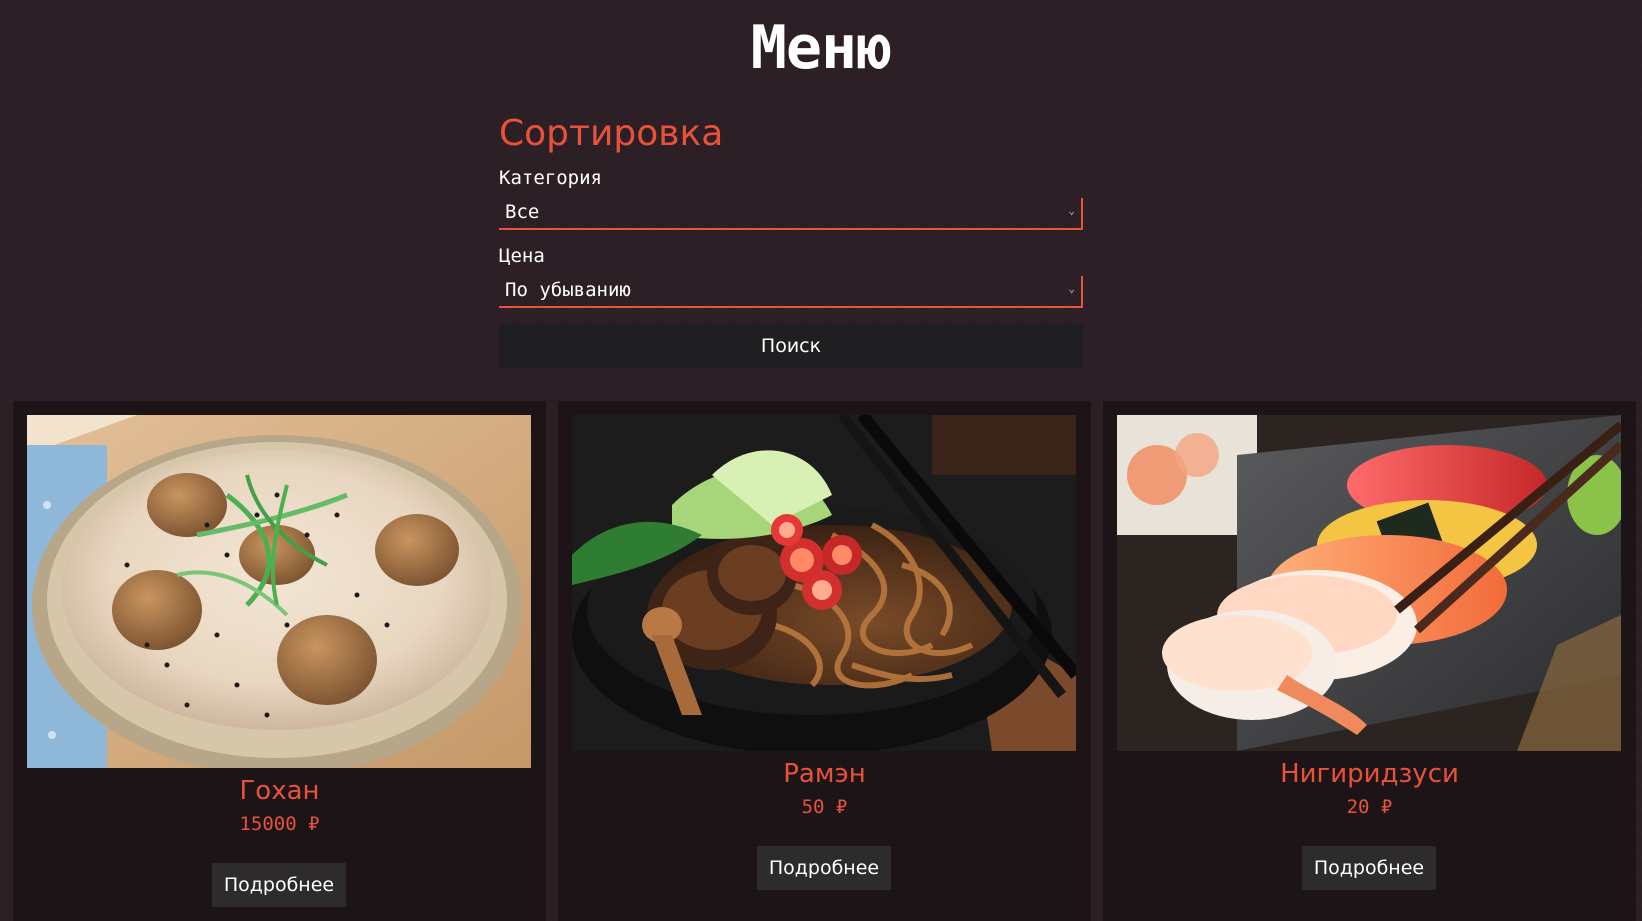 The image size is (1642, 921). Describe the element at coordinates (824, 774) in the screenshot. I see `dish-name: Рамэн` at that location.